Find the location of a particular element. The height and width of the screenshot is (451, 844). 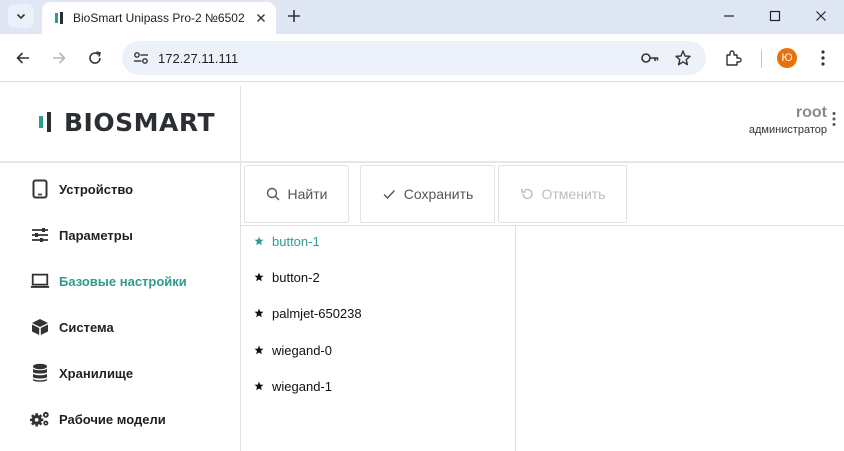

list-item: button-1 is located at coordinates (287, 241).